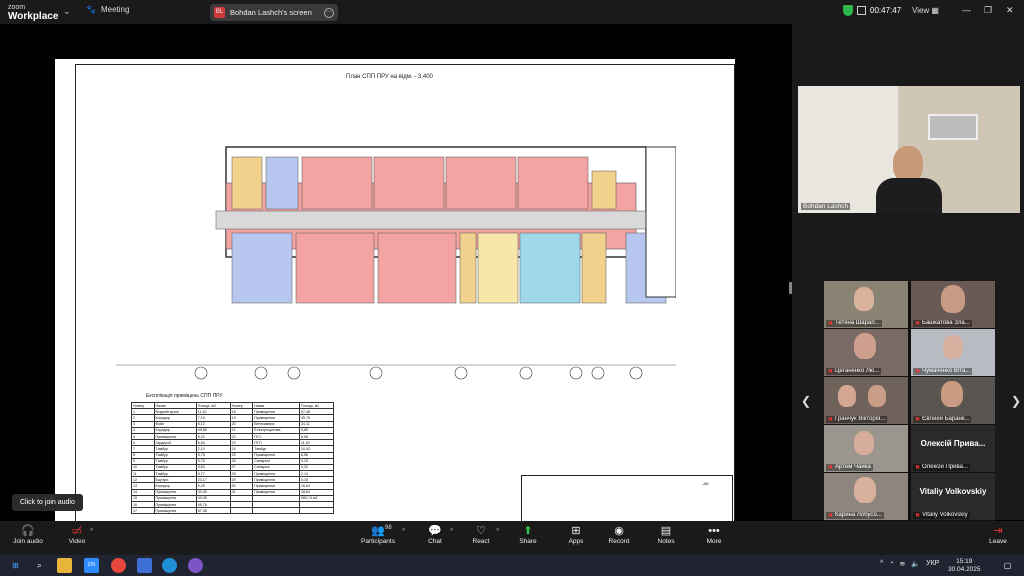  I want to click on record-label: Record, so click(619, 541).